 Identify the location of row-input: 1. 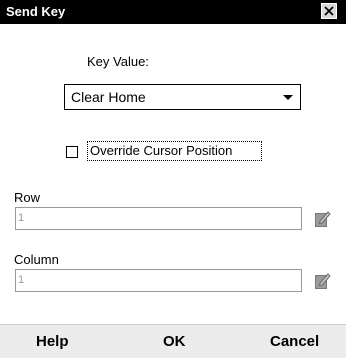
(158, 218).